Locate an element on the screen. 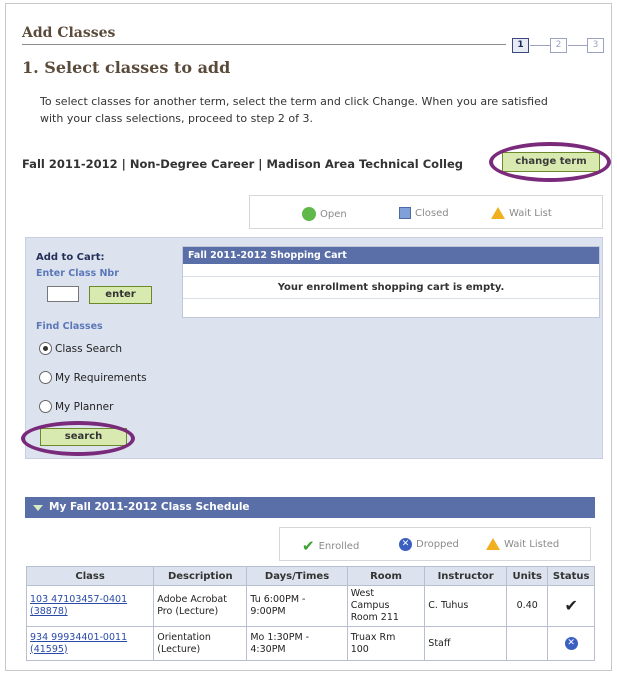  availability-legend: Open Closed Wait List is located at coordinates (426, 212).